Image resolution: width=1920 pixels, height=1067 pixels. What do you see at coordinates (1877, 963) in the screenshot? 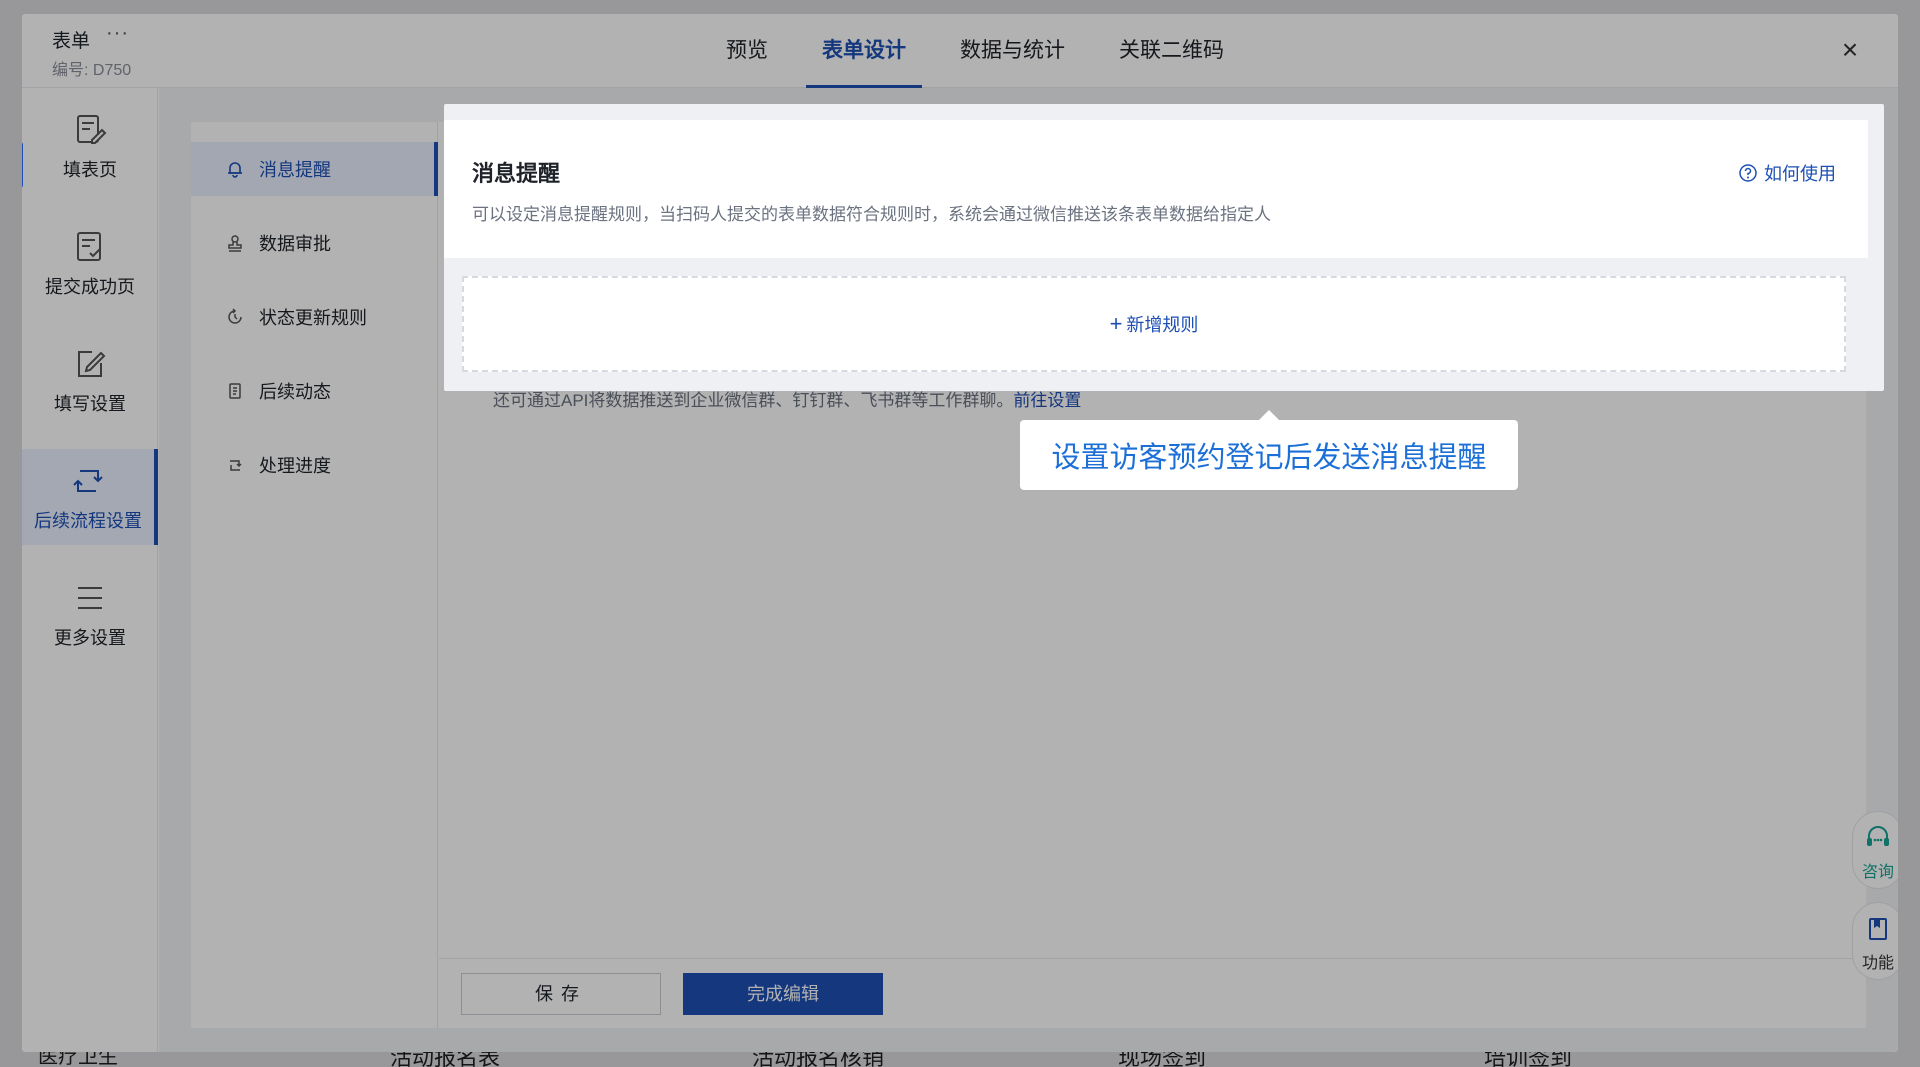
I see `function-label: 功能` at bounding box center [1877, 963].